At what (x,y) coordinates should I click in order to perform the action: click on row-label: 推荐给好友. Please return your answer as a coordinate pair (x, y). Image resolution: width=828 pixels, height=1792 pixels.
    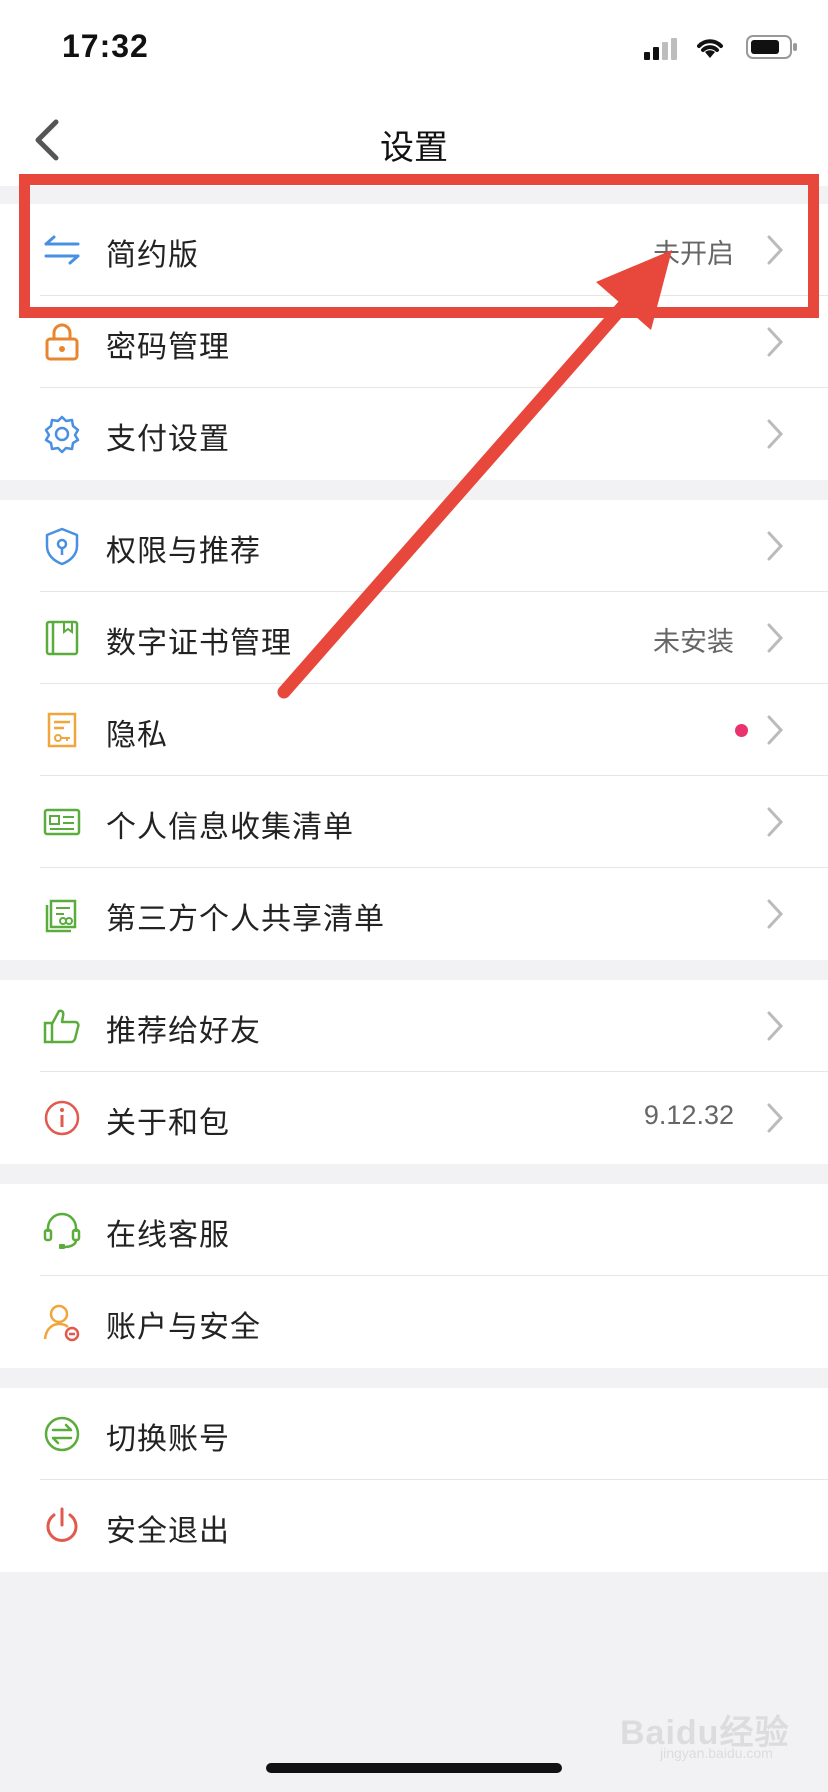
    Looking at the image, I should click on (183, 1031).